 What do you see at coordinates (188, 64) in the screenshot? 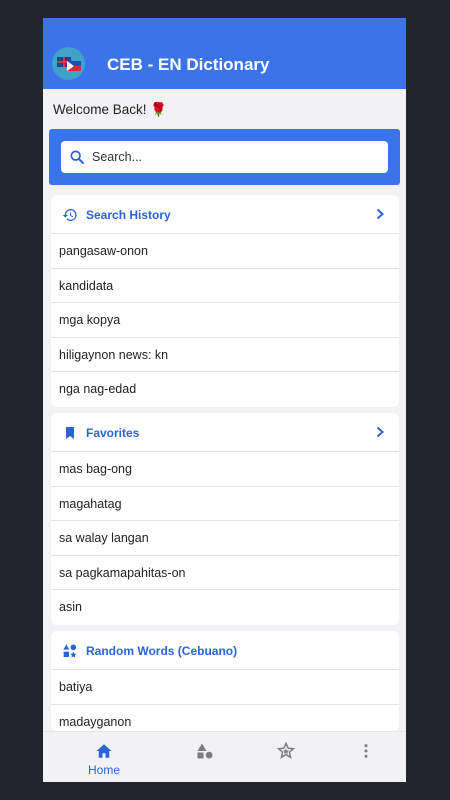
I see `app-title: CEB - EN Dictionary` at bounding box center [188, 64].